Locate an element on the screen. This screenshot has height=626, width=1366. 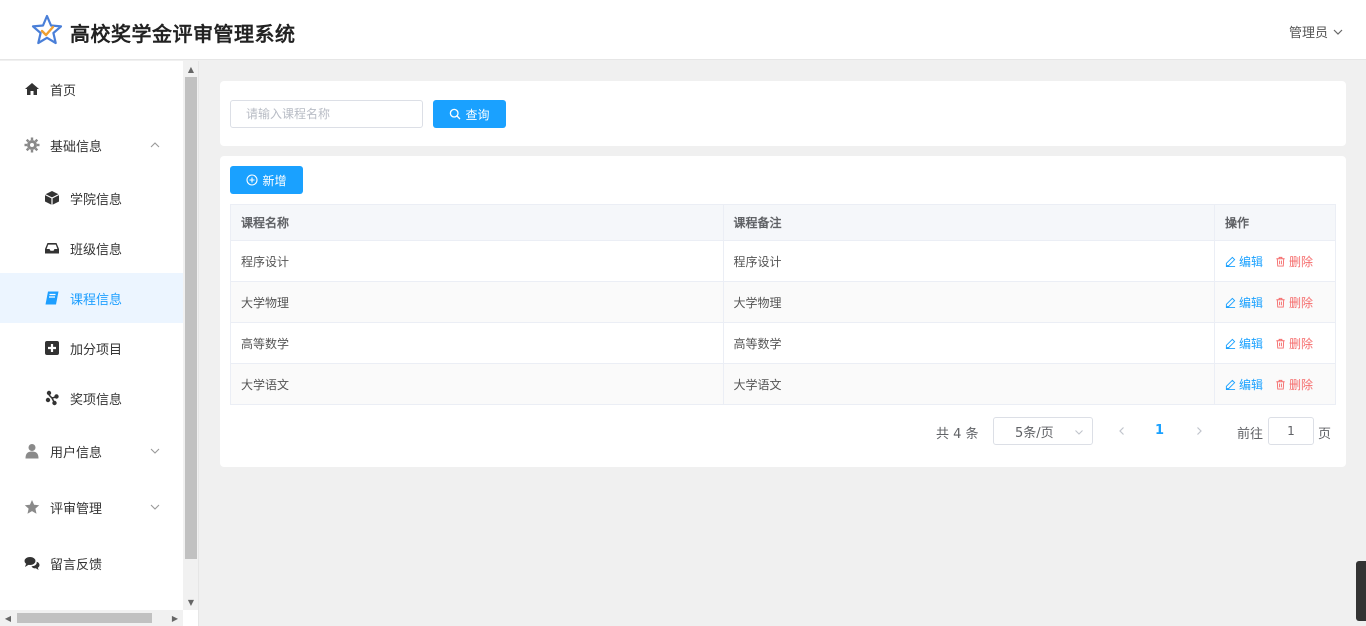
user-icon is located at coordinates (32, 451).